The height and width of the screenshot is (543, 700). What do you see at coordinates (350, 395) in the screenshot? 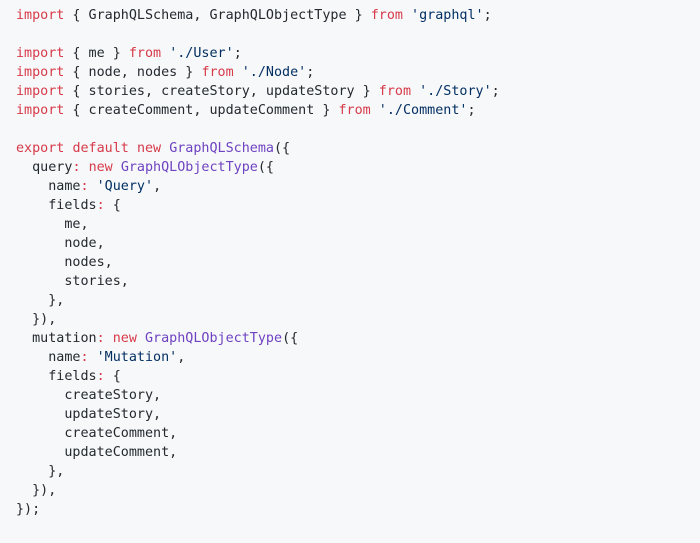
I see `code-line: createStory,` at bounding box center [350, 395].